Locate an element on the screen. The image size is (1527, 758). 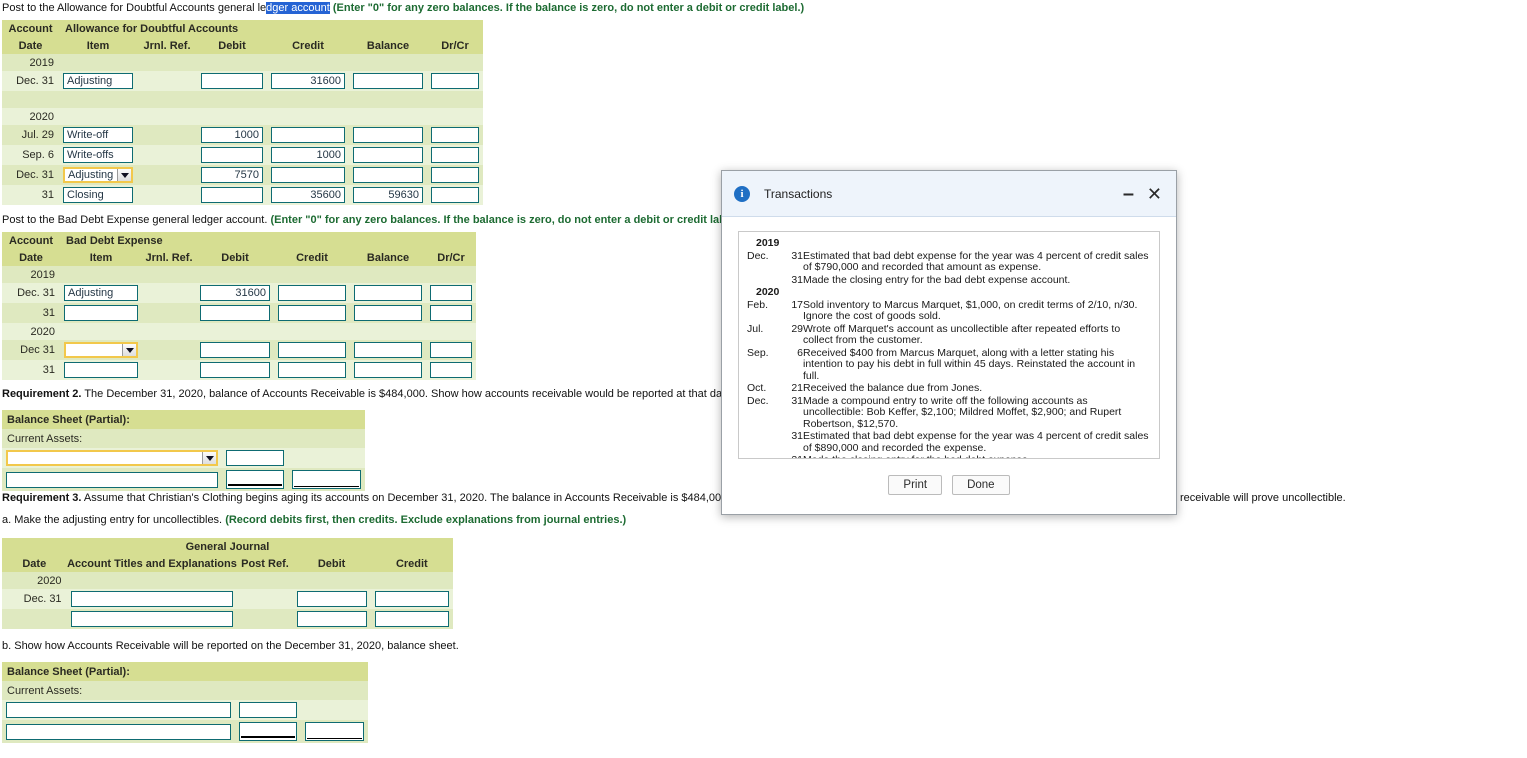
ledger-entry-row: Jul. 29 Write-off 1000 is located at coordinates (242, 135).